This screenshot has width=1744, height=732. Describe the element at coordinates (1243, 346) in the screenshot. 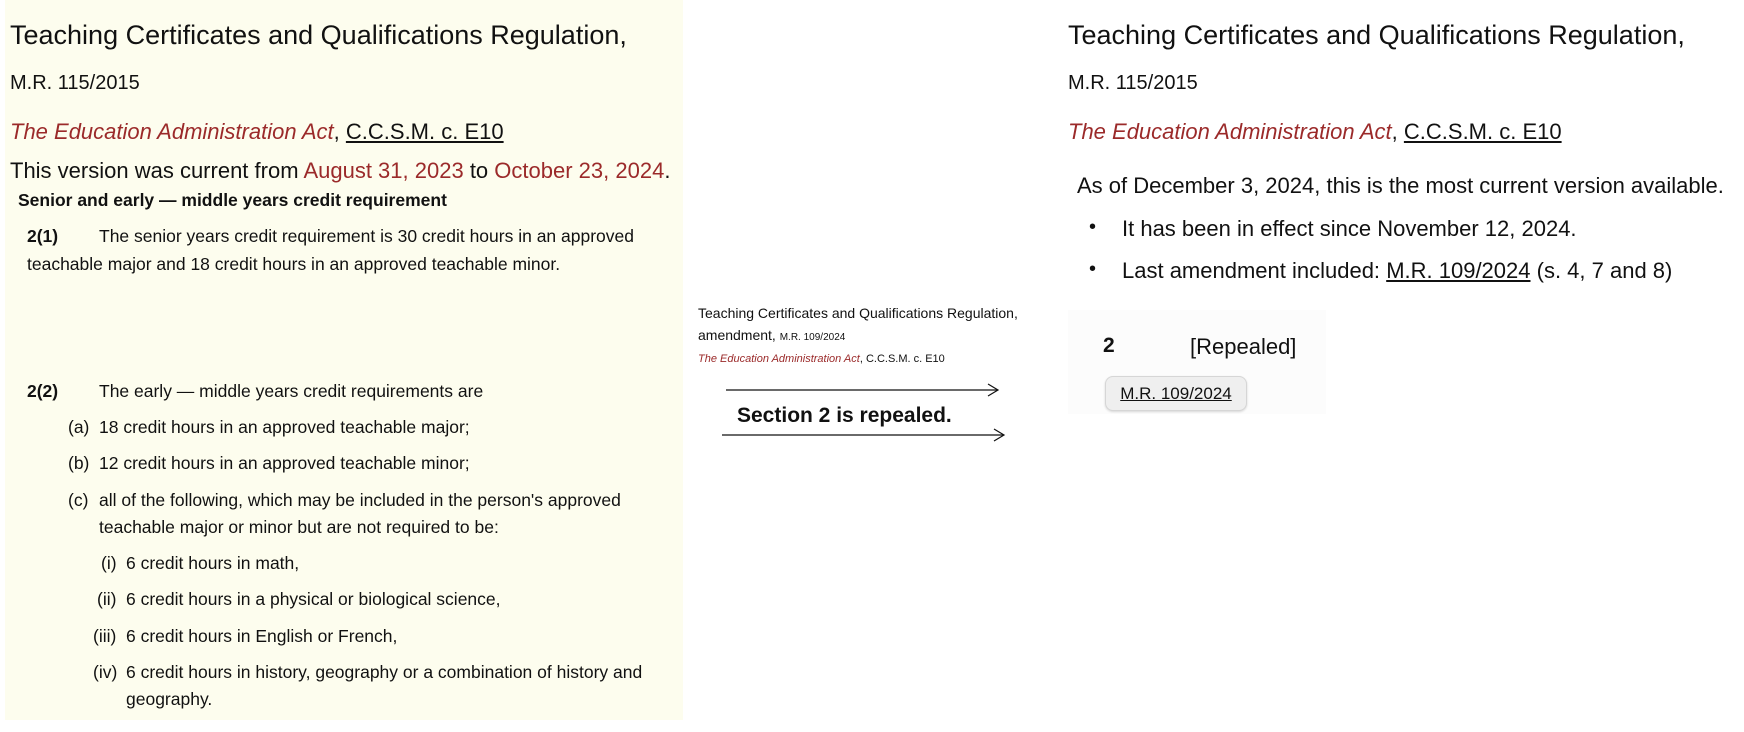

I see `repealed-section-status: [Repealed]` at that location.